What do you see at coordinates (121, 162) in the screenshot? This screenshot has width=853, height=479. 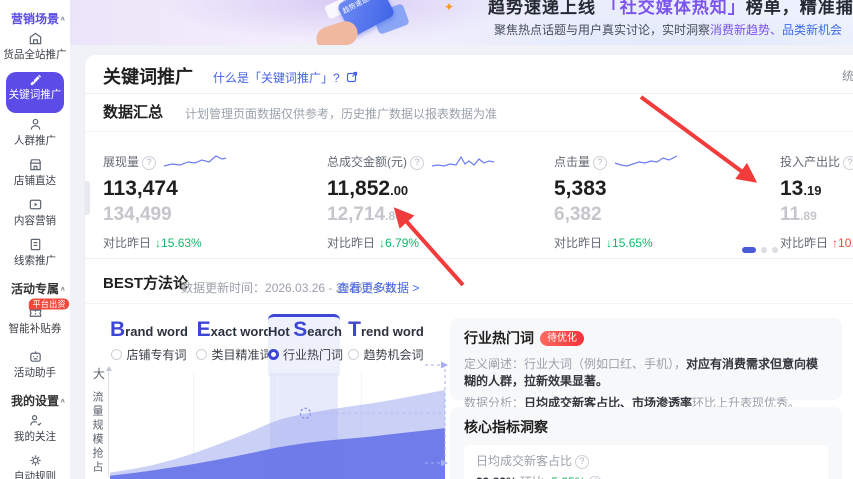 I see `metric-label: 展现量` at bounding box center [121, 162].